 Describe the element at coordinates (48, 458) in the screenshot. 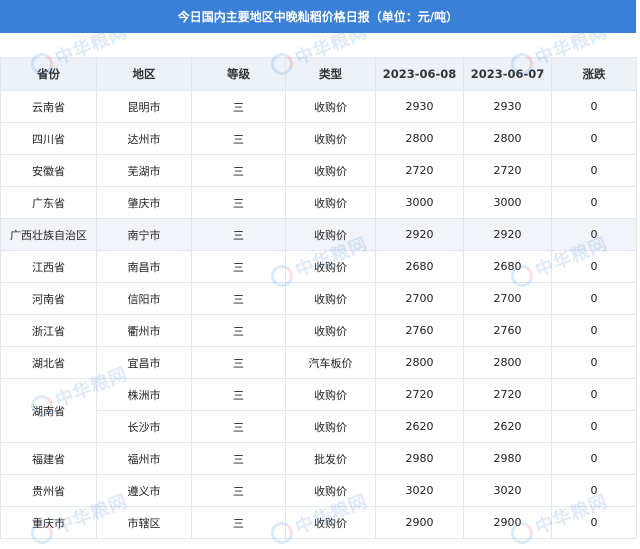

I see `cell-province: 福建省` at that location.